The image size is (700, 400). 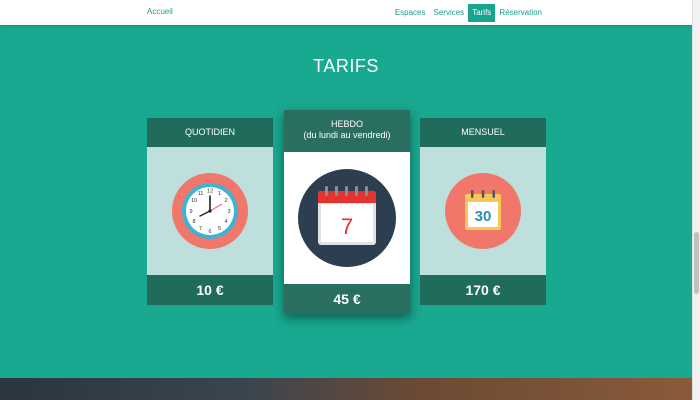 I want to click on svg-text: 8, so click(x=193, y=222).